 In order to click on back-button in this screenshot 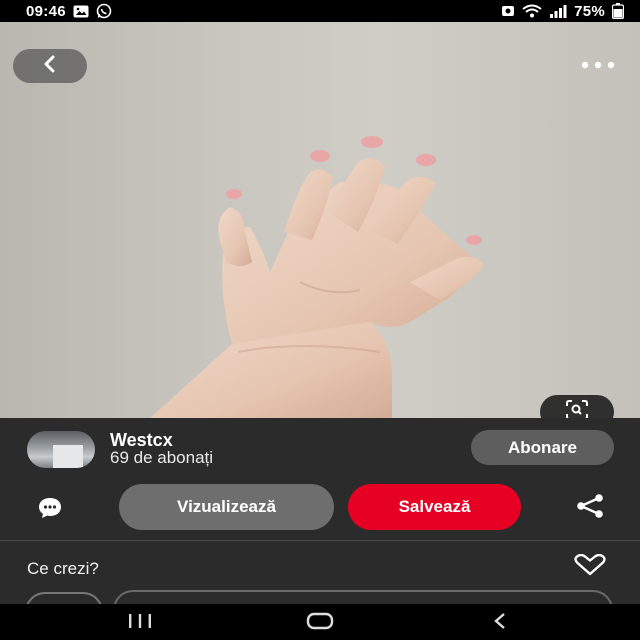, I will do `click(50, 66)`.